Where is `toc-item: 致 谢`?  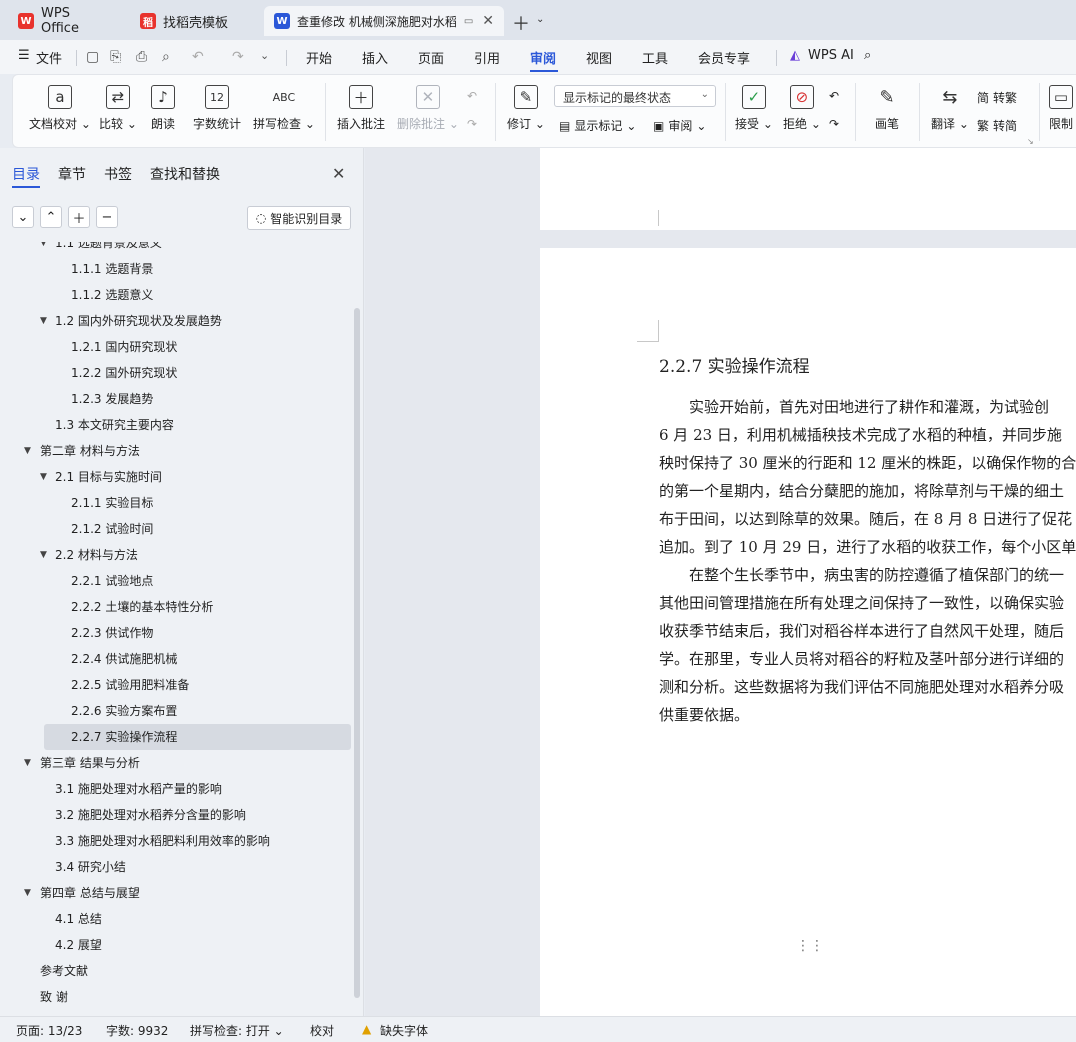 toc-item: 致 谢 is located at coordinates (176, 997).